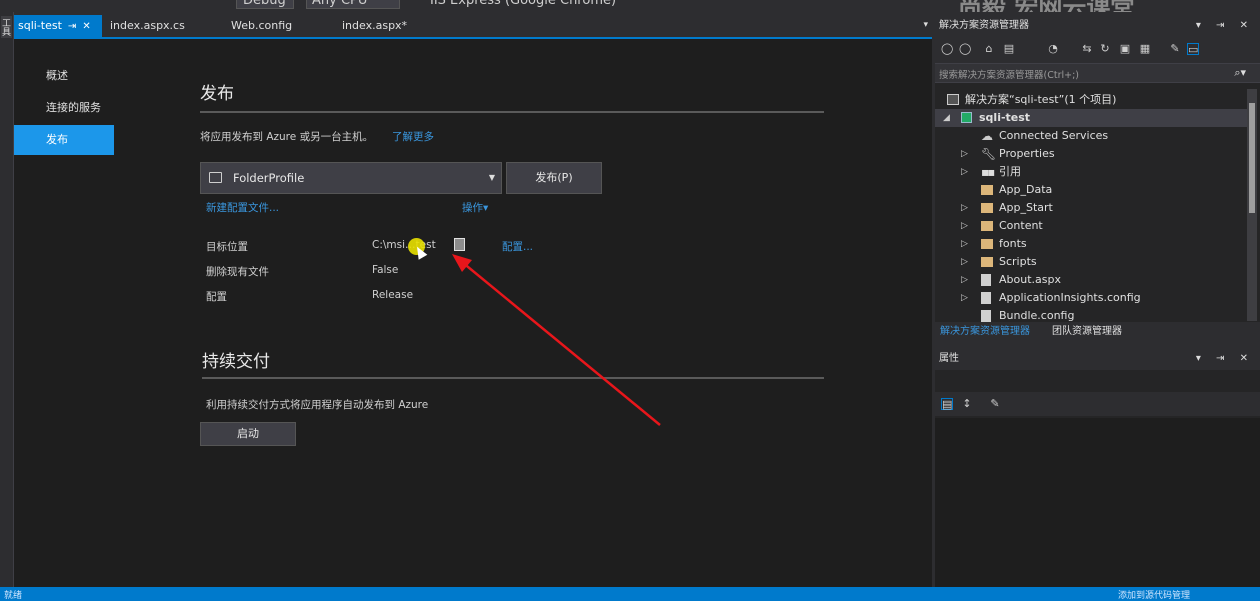  I want to click on show-all-files-icon: ▦, so click(1145, 49).